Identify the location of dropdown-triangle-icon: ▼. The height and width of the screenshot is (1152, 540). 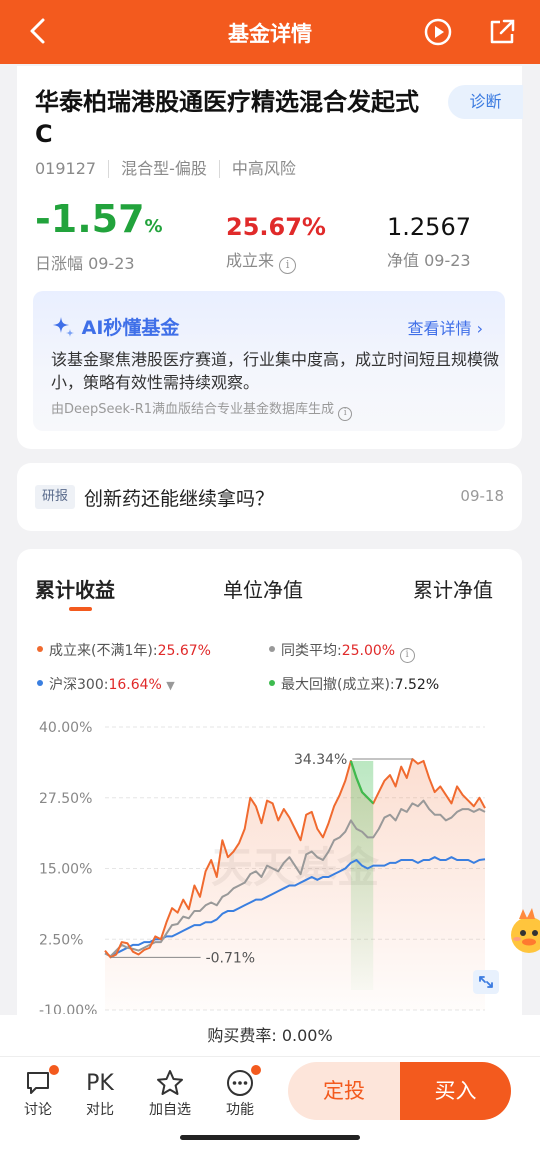
(170, 685).